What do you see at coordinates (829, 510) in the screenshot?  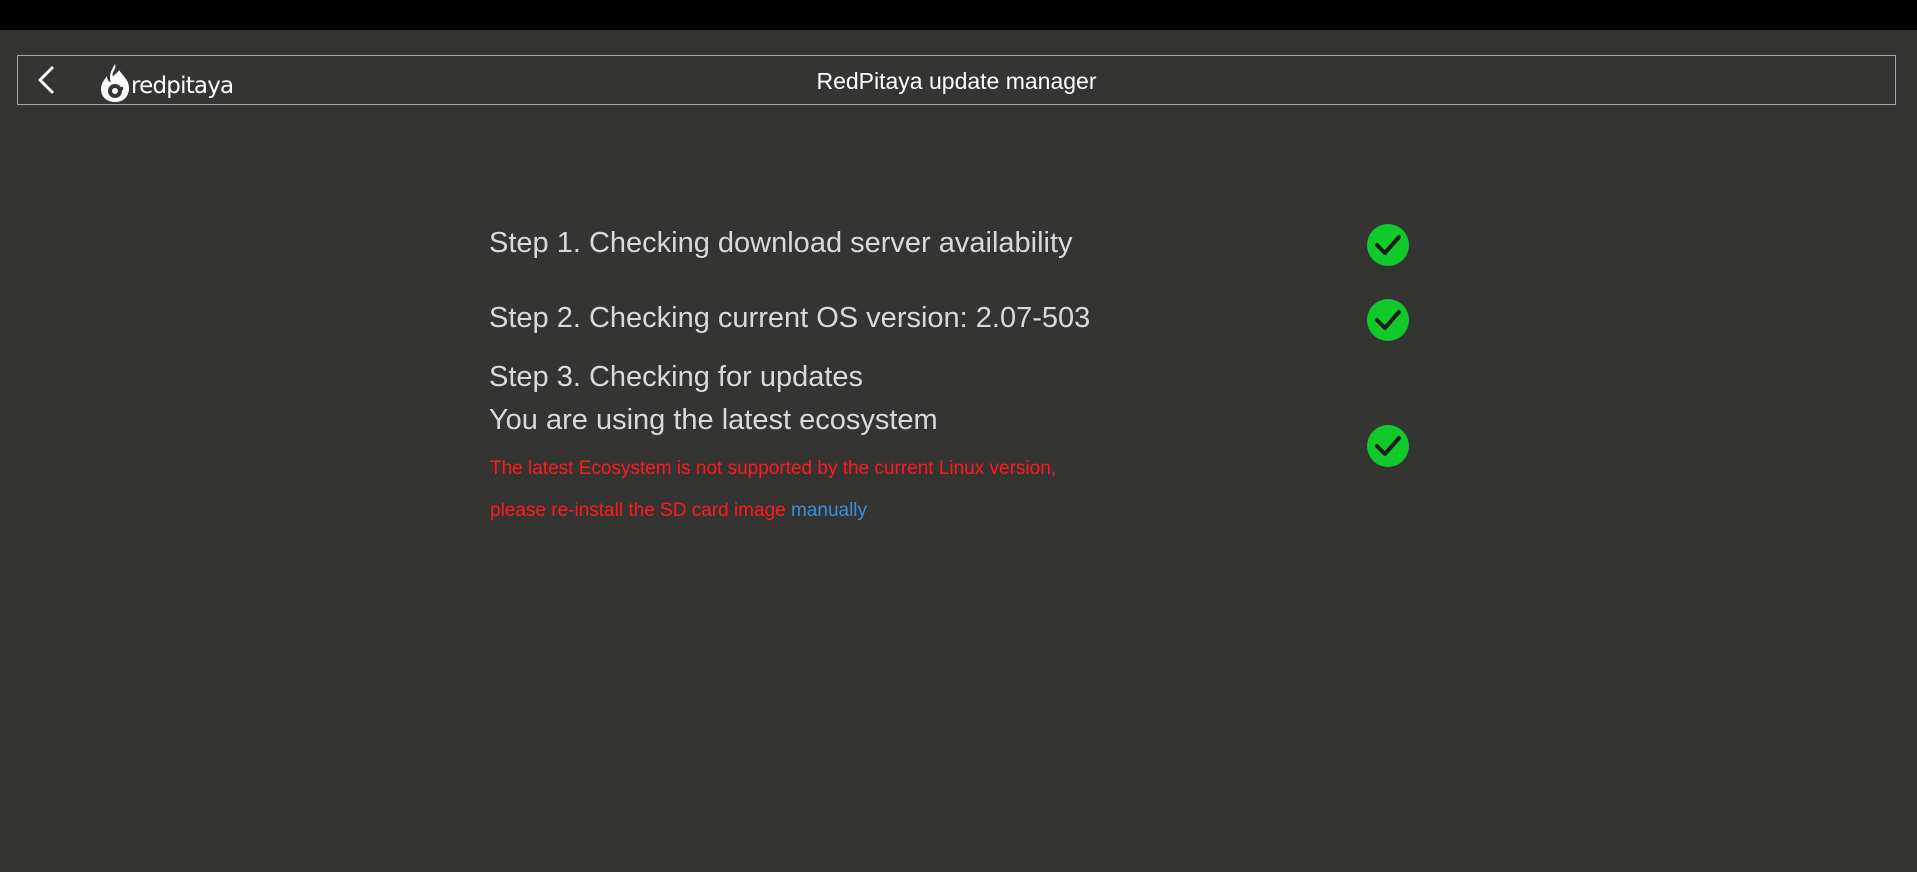 I see `manual-install-link: manually` at bounding box center [829, 510].